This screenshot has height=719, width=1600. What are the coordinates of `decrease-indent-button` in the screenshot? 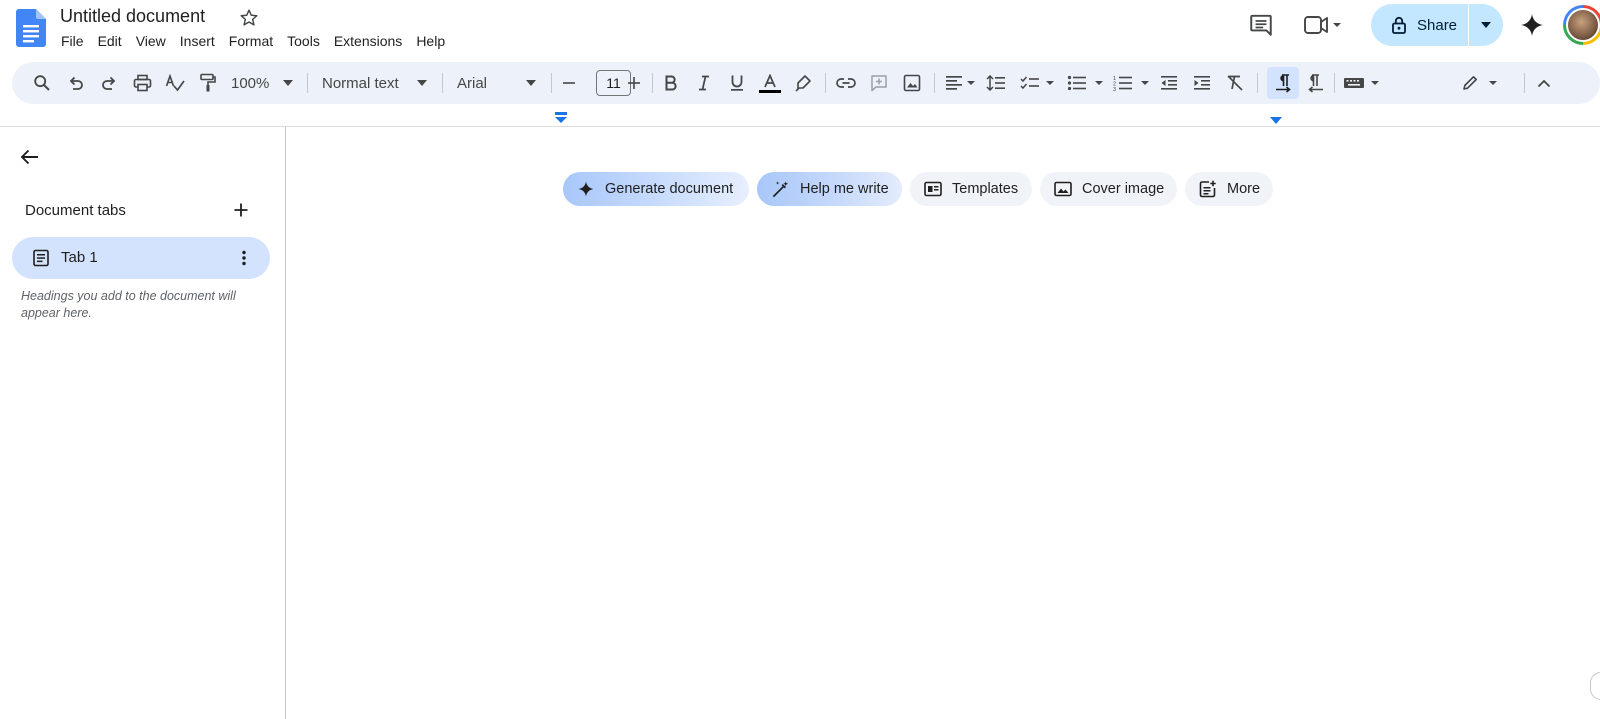 It's located at (1169, 83).